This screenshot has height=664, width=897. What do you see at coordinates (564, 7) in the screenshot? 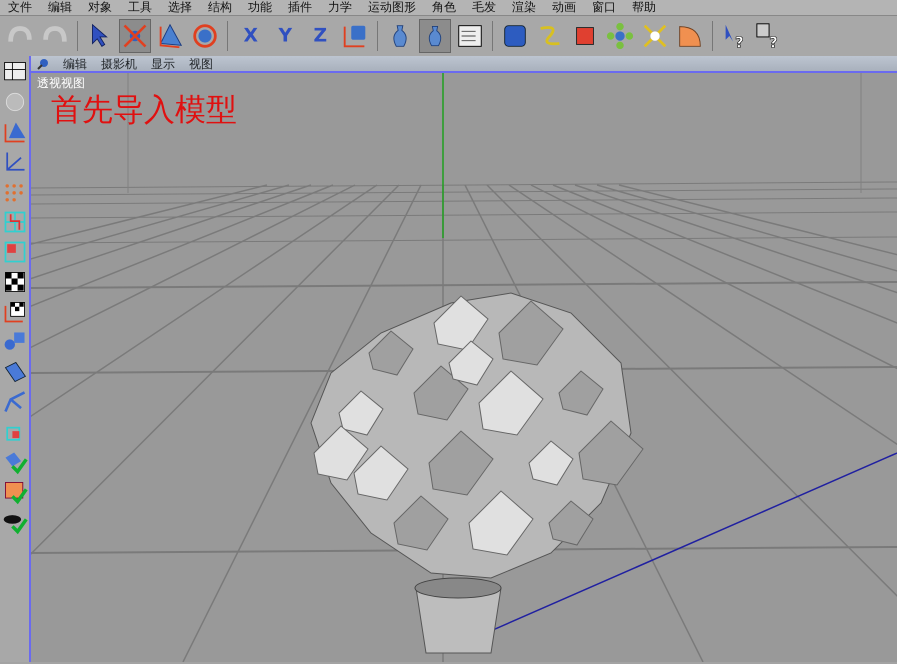
I see `menu-item: 动画` at bounding box center [564, 7].